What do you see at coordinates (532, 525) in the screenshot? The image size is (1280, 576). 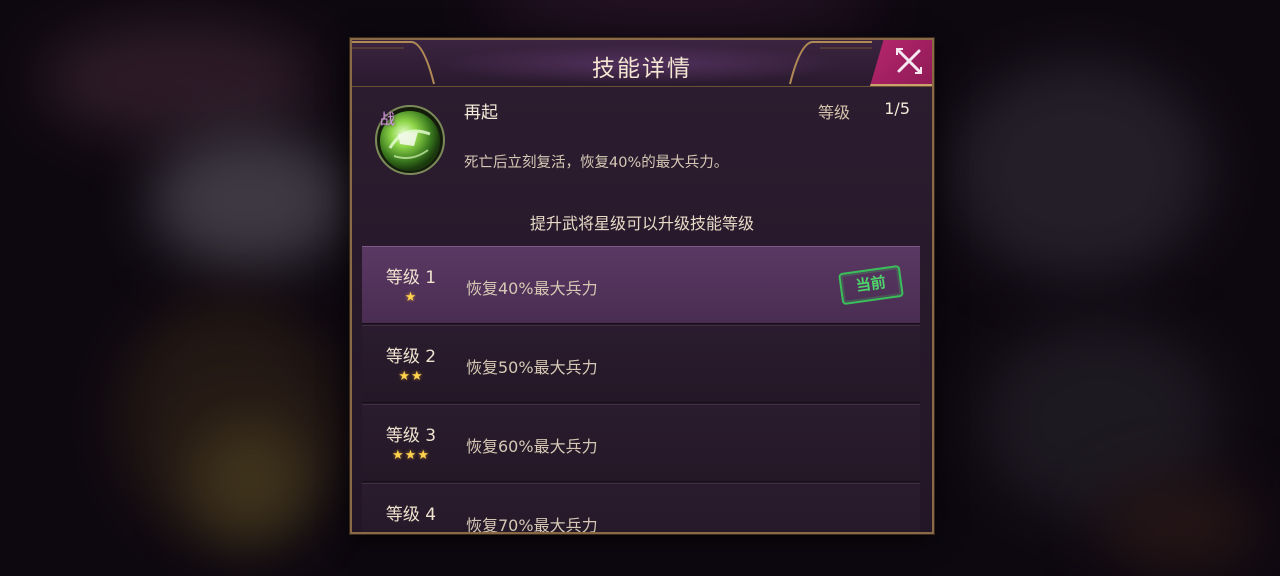 I see `level-row-effect: 恢复70%最大兵力` at bounding box center [532, 525].